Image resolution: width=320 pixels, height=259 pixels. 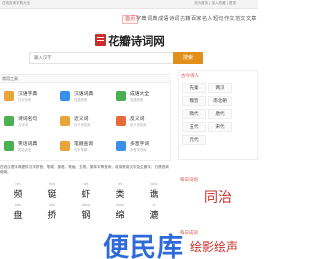 I want to click on tool-sub: 汉字笔顺, so click(x=81, y=150).